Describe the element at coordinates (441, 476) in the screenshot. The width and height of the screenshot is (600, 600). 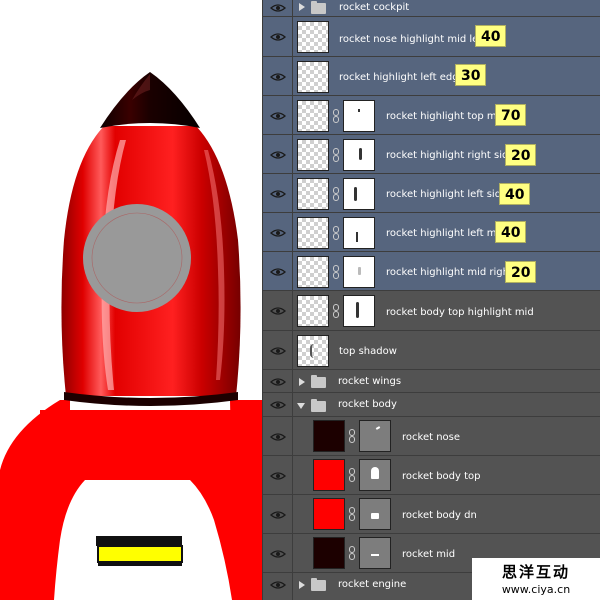
I see `layer-name: rocket body top` at that location.